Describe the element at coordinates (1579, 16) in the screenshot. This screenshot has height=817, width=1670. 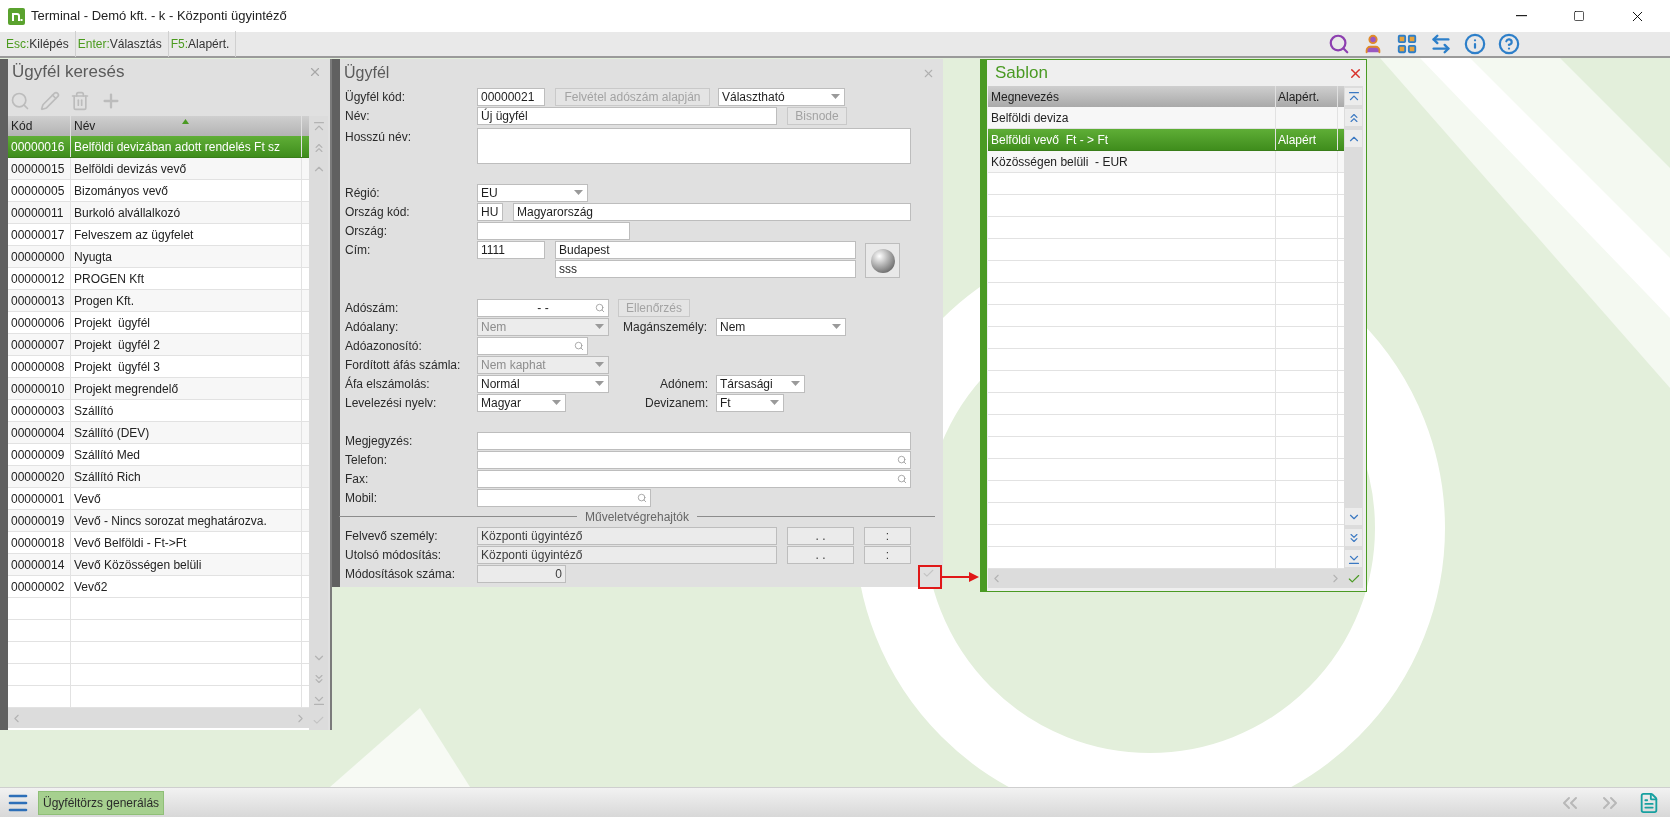
I see `maximize-icon` at that location.